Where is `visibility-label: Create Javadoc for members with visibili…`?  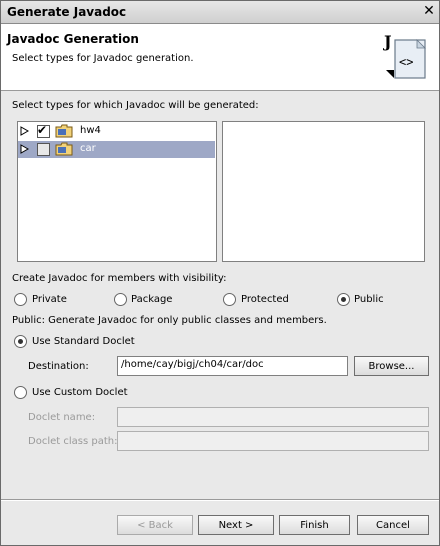 visibility-label: Create Javadoc for members with visibili… is located at coordinates (119, 278).